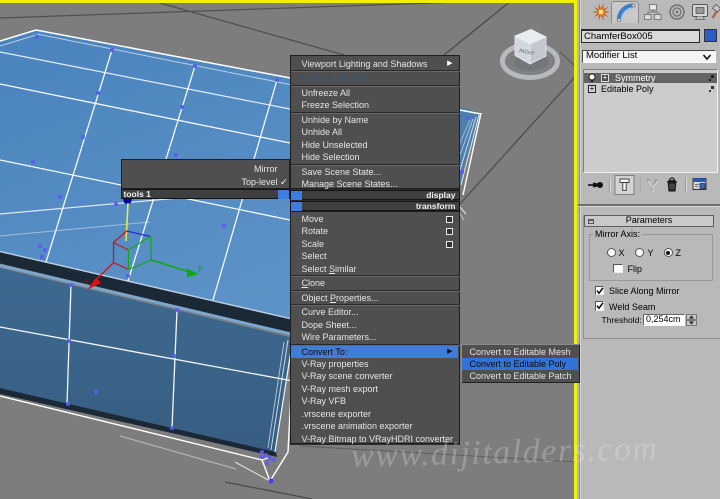  I want to click on svg-text: y, so click(200, 267).